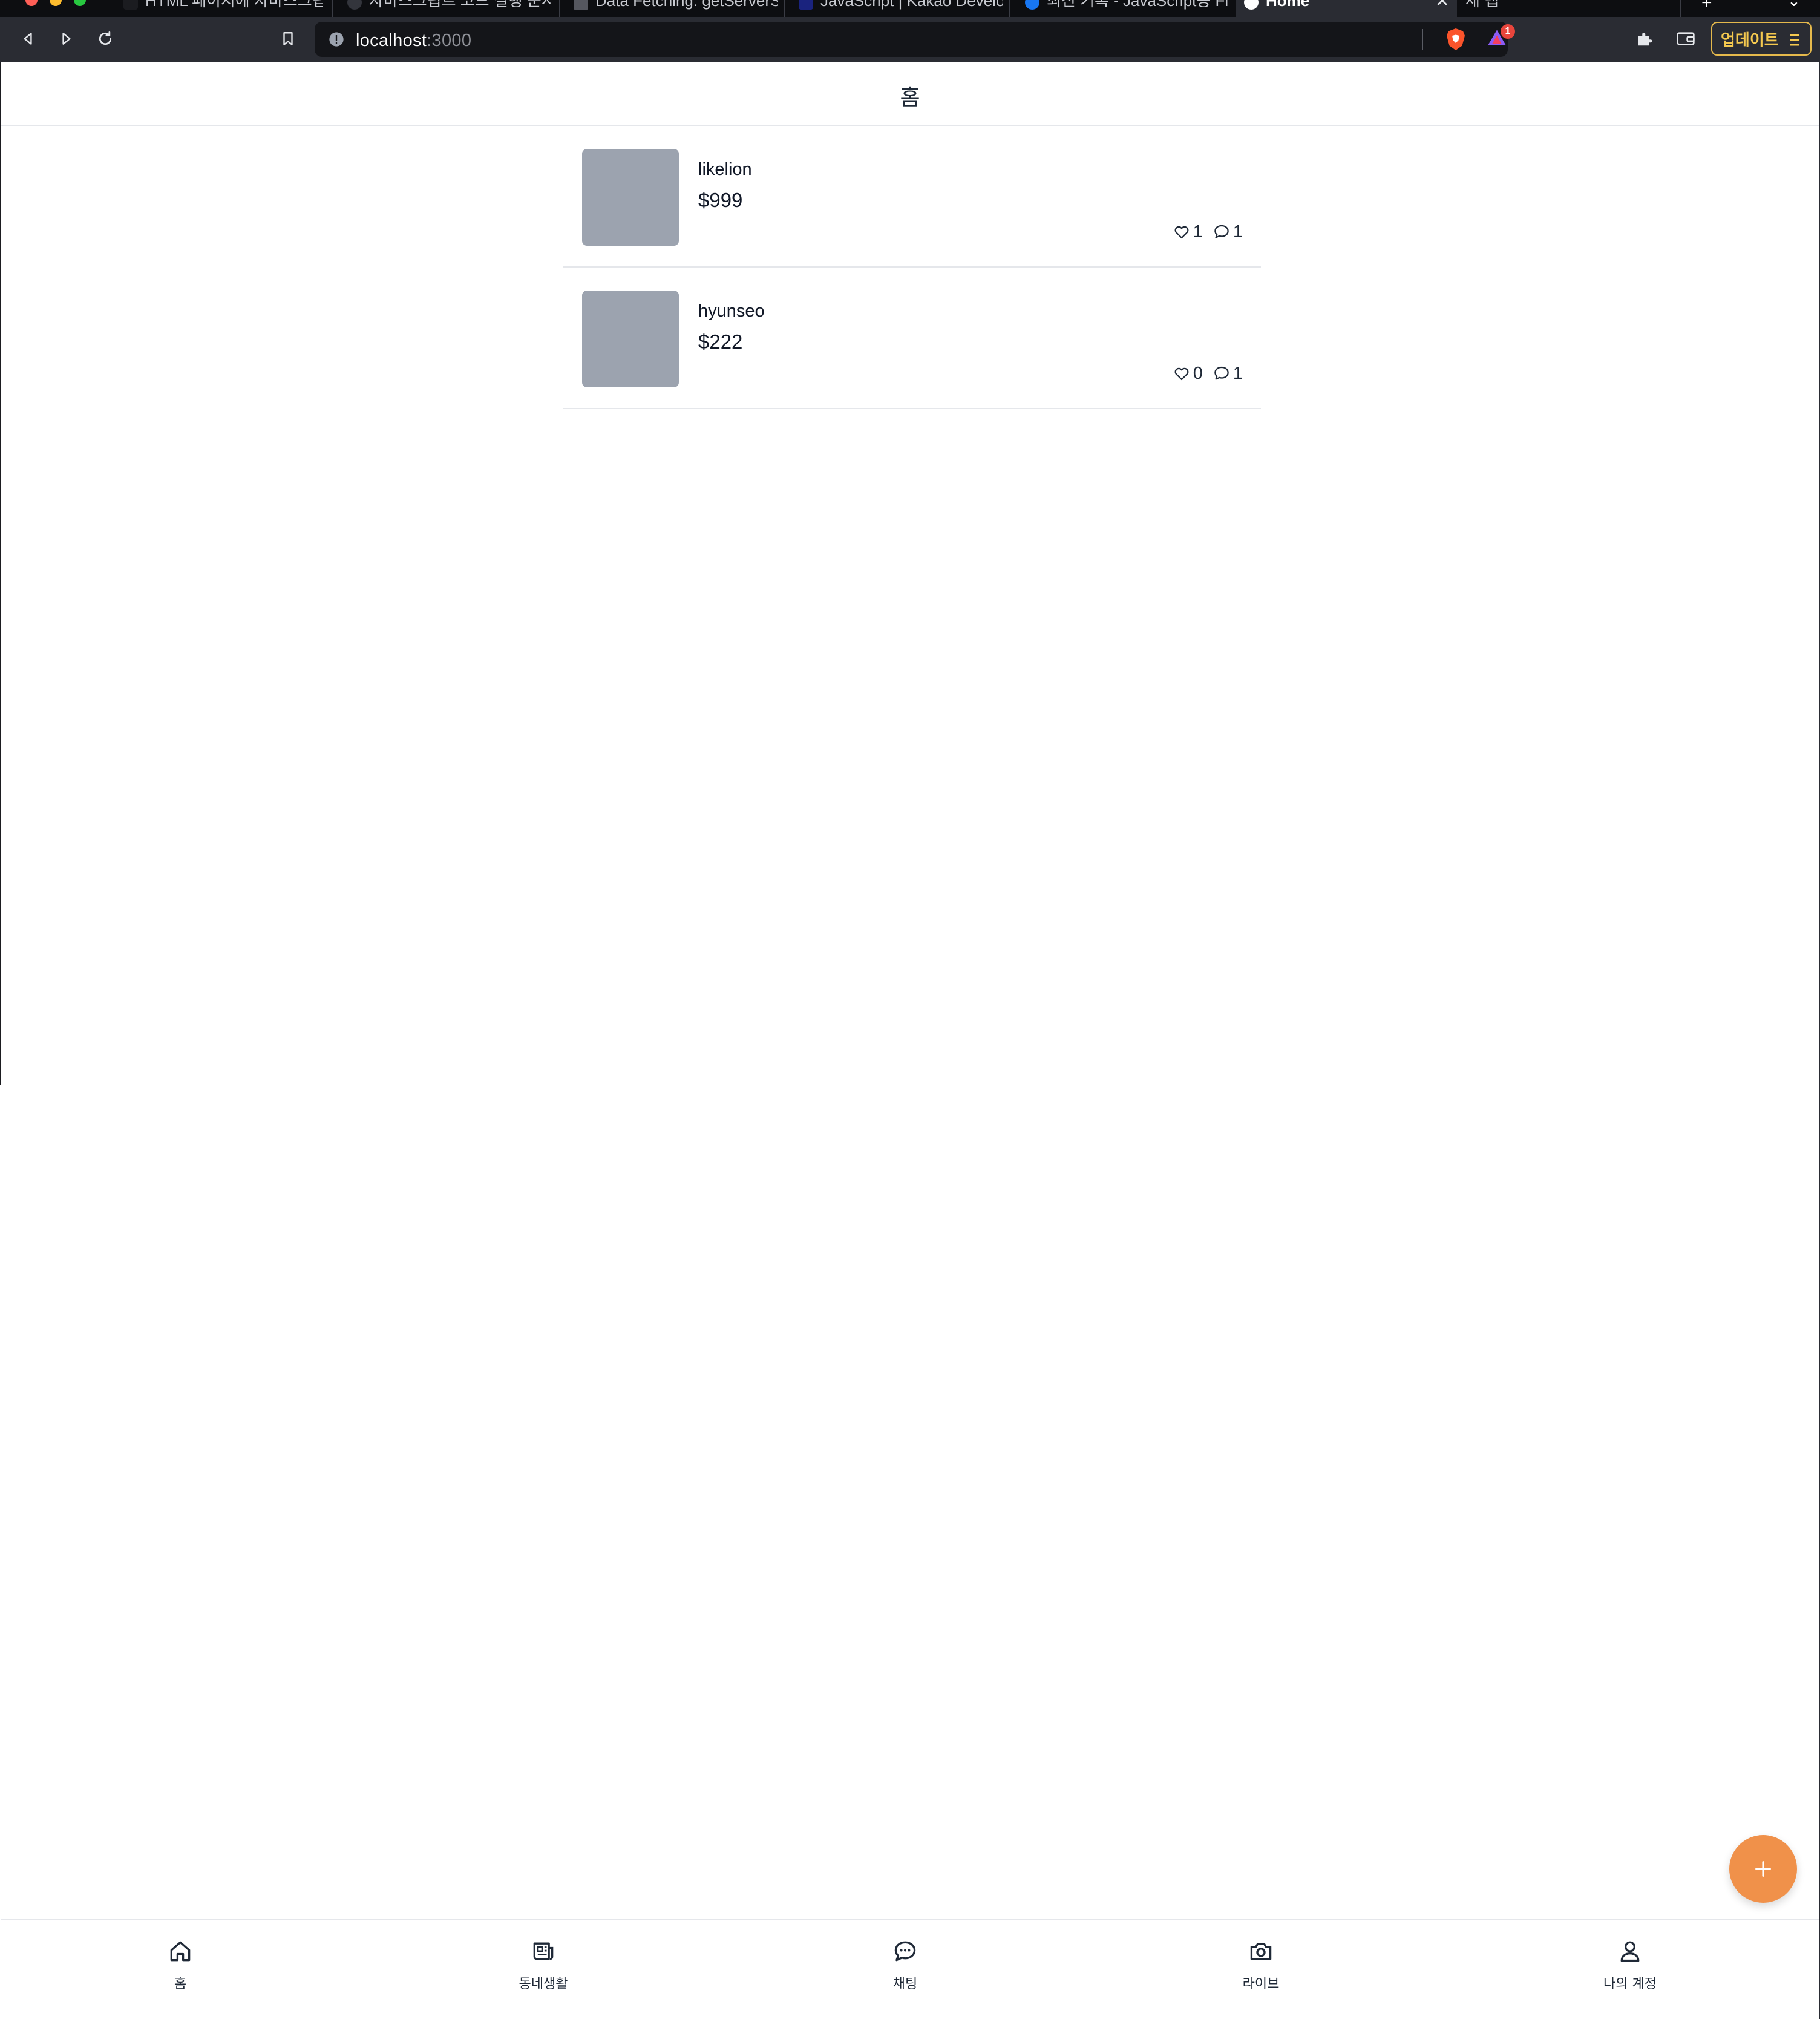 Image resolution: width=1820 pixels, height=2019 pixels. What do you see at coordinates (1442, 5) in the screenshot?
I see `tab-close-icon: ✕` at bounding box center [1442, 5].